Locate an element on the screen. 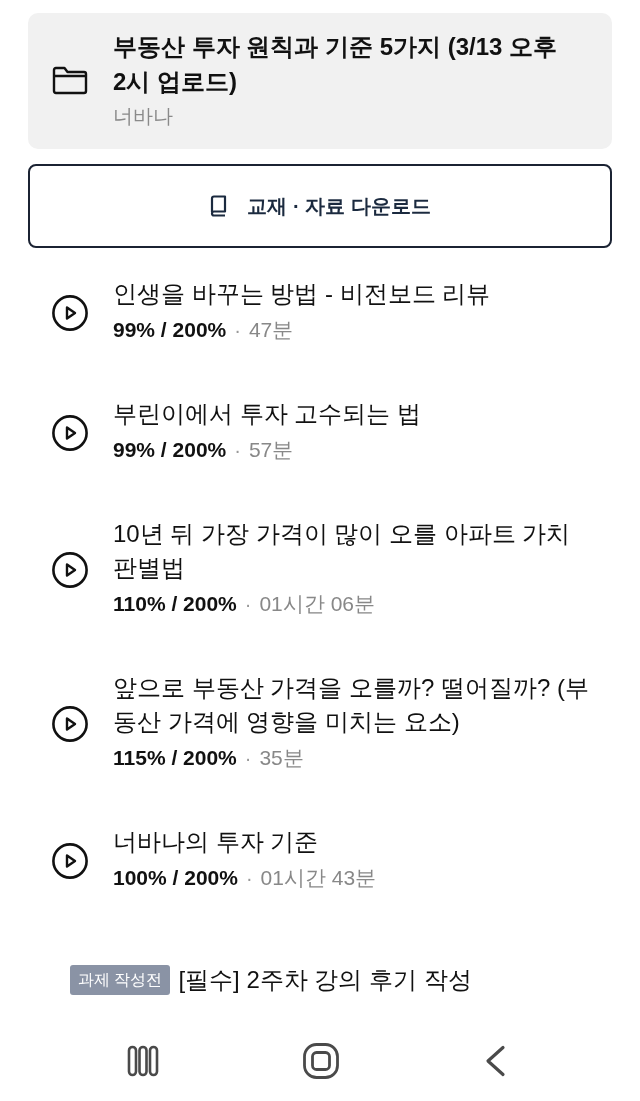  duration-text: 47분 is located at coordinates (271, 330).